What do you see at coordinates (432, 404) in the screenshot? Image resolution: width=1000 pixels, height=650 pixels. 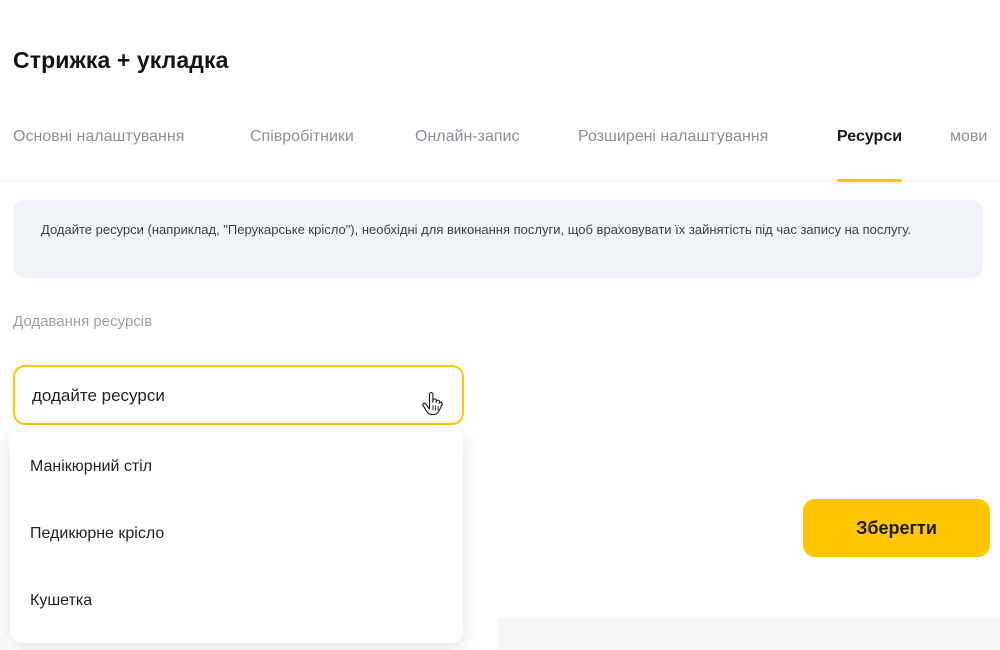 I see `hand-pointer-icon` at bounding box center [432, 404].